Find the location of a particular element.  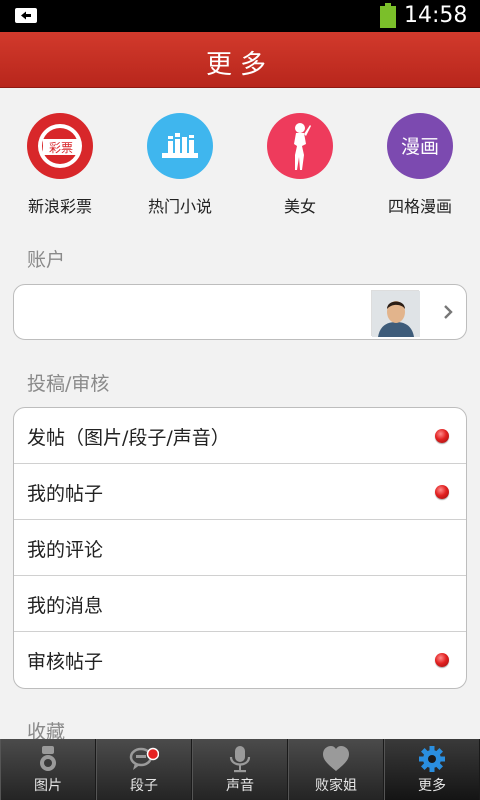

app-shortcuts: 彩票 新浪彩票 热门小说 美女 漫画 四格漫画 is located at coordinates (240, 164).